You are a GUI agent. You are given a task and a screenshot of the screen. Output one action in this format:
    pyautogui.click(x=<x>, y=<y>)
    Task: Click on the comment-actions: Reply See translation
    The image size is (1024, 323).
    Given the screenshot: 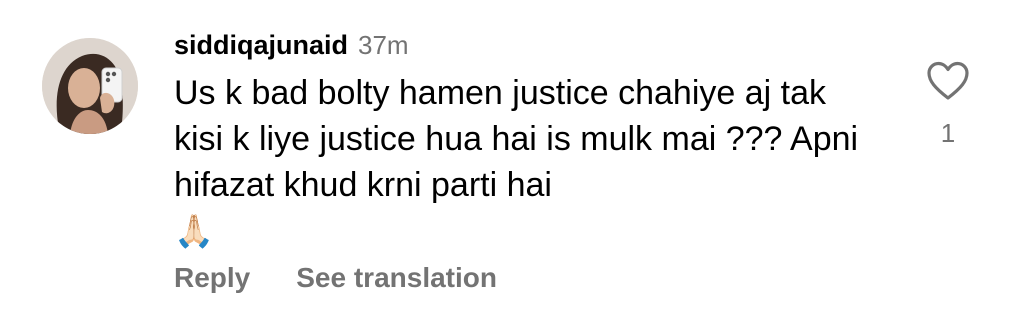 What is the action you would take?
    pyautogui.click(x=335, y=278)
    